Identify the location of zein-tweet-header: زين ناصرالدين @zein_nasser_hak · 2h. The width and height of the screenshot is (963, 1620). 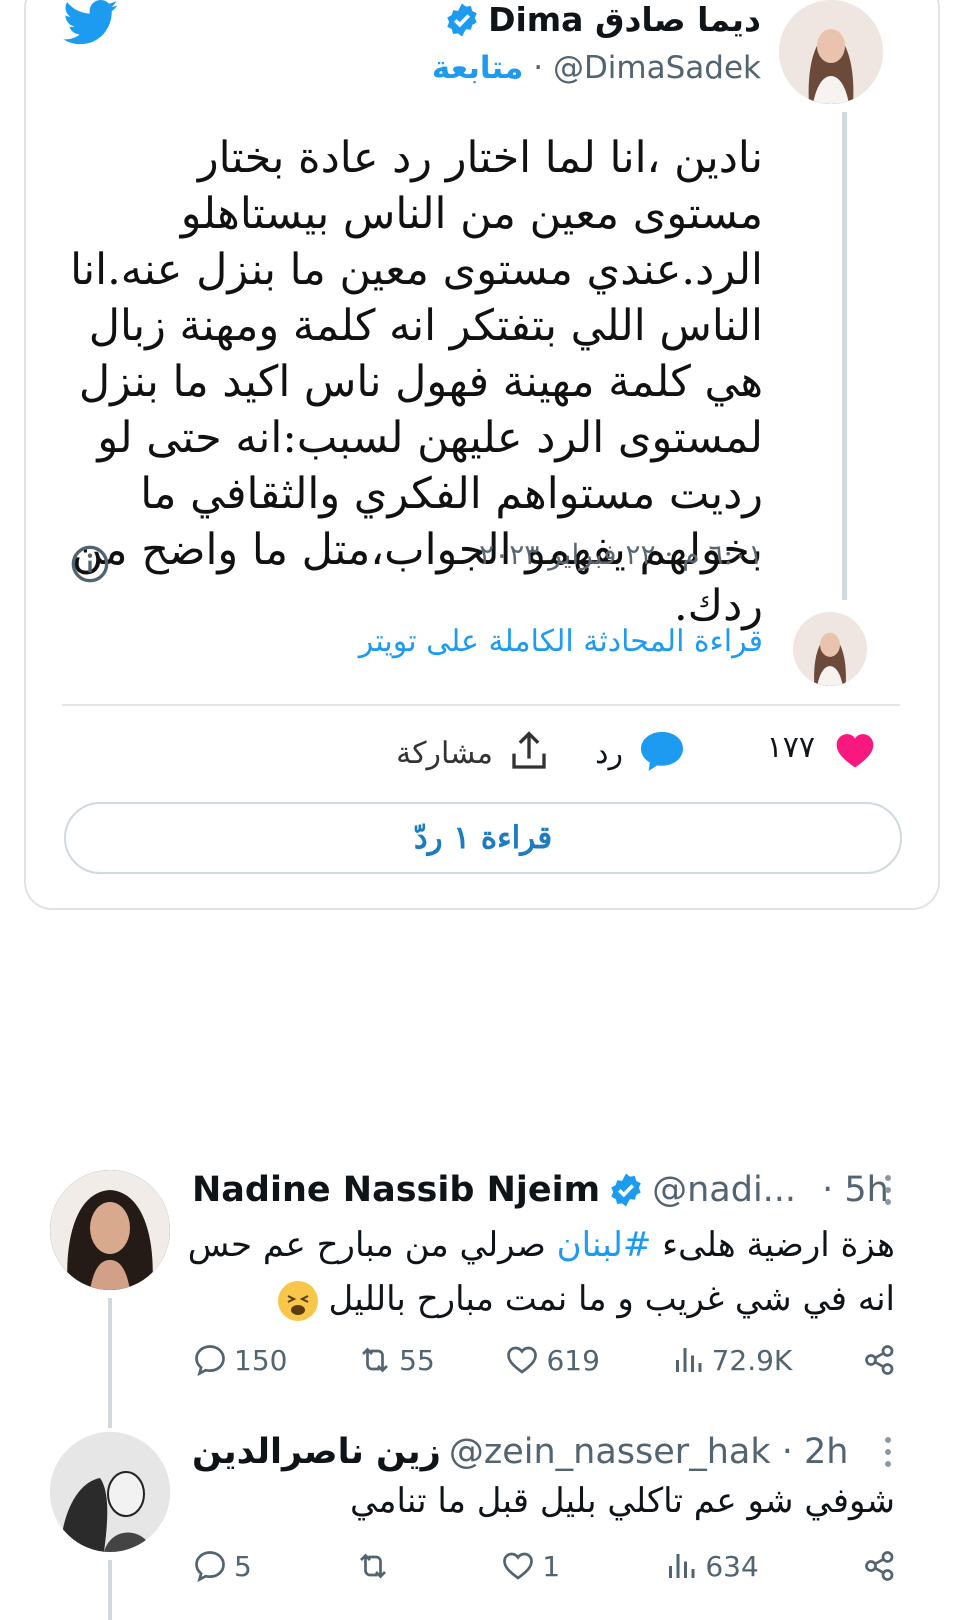
(520, 1452).